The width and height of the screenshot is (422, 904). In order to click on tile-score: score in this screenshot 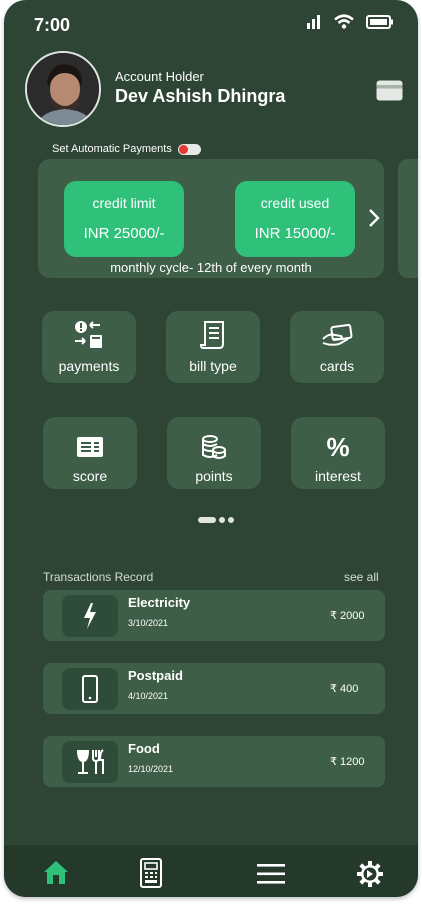, I will do `click(90, 453)`.